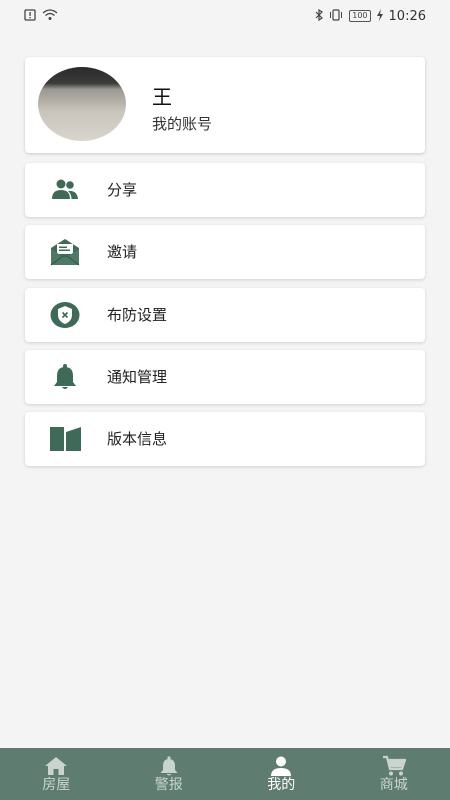  Describe the element at coordinates (168, 785) in the screenshot. I see `tab-label: 警报` at that location.